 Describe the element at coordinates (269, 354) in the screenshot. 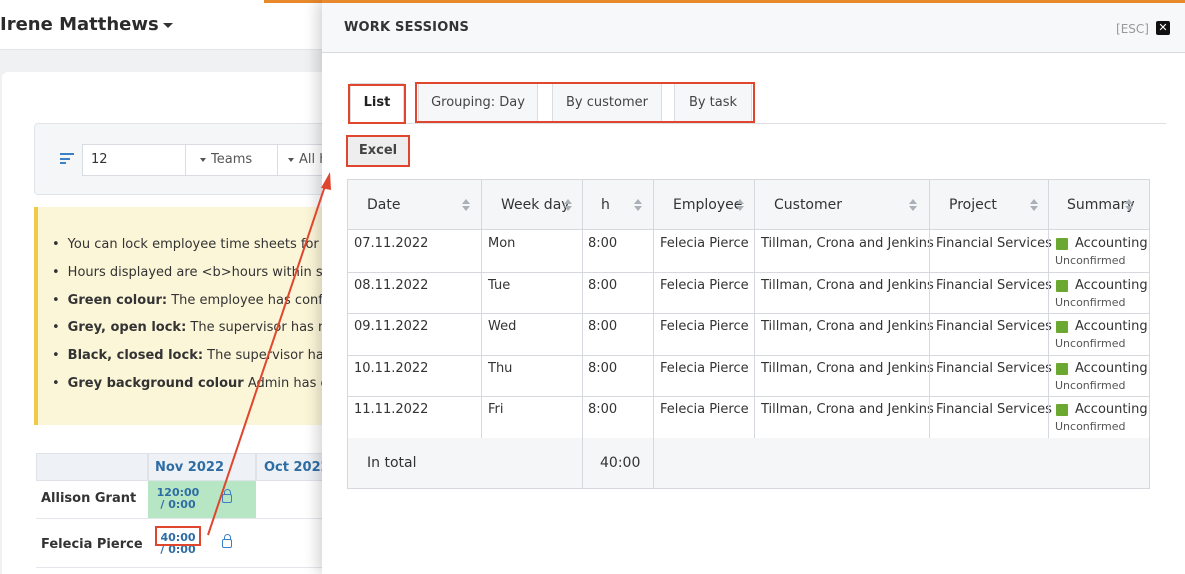

I see `annotation-arrow` at that location.